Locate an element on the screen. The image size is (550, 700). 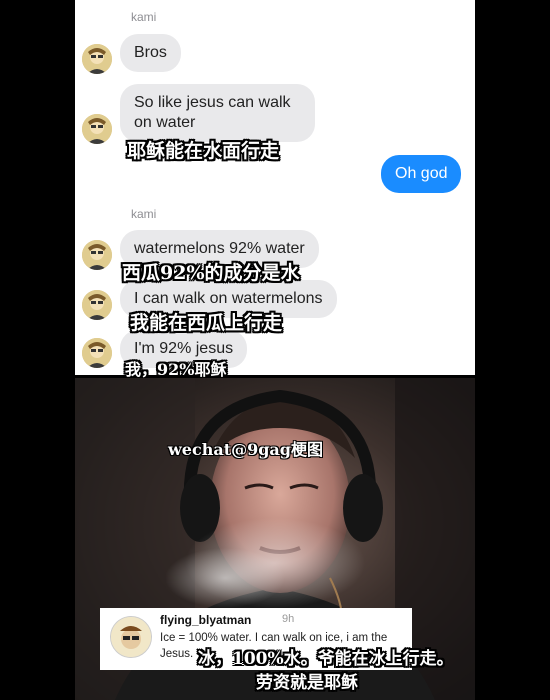
message-bubble: Bros is located at coordinates (150, 53).